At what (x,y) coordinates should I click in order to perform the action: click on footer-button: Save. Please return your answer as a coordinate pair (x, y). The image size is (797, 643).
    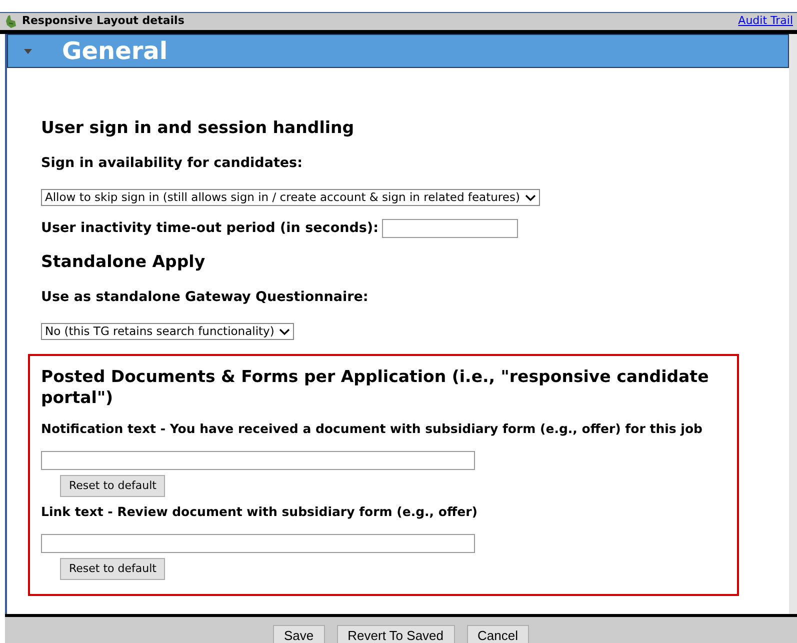
    Looking at the image, I should click on (299, 634).